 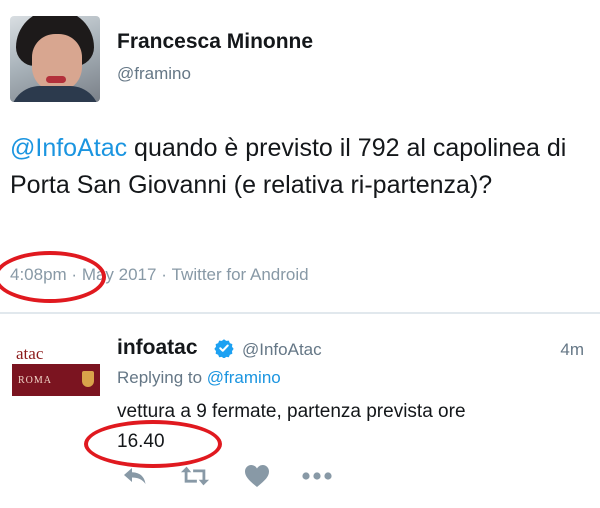 I want to click on verified-badge-icon, so click(x=224, y=348).